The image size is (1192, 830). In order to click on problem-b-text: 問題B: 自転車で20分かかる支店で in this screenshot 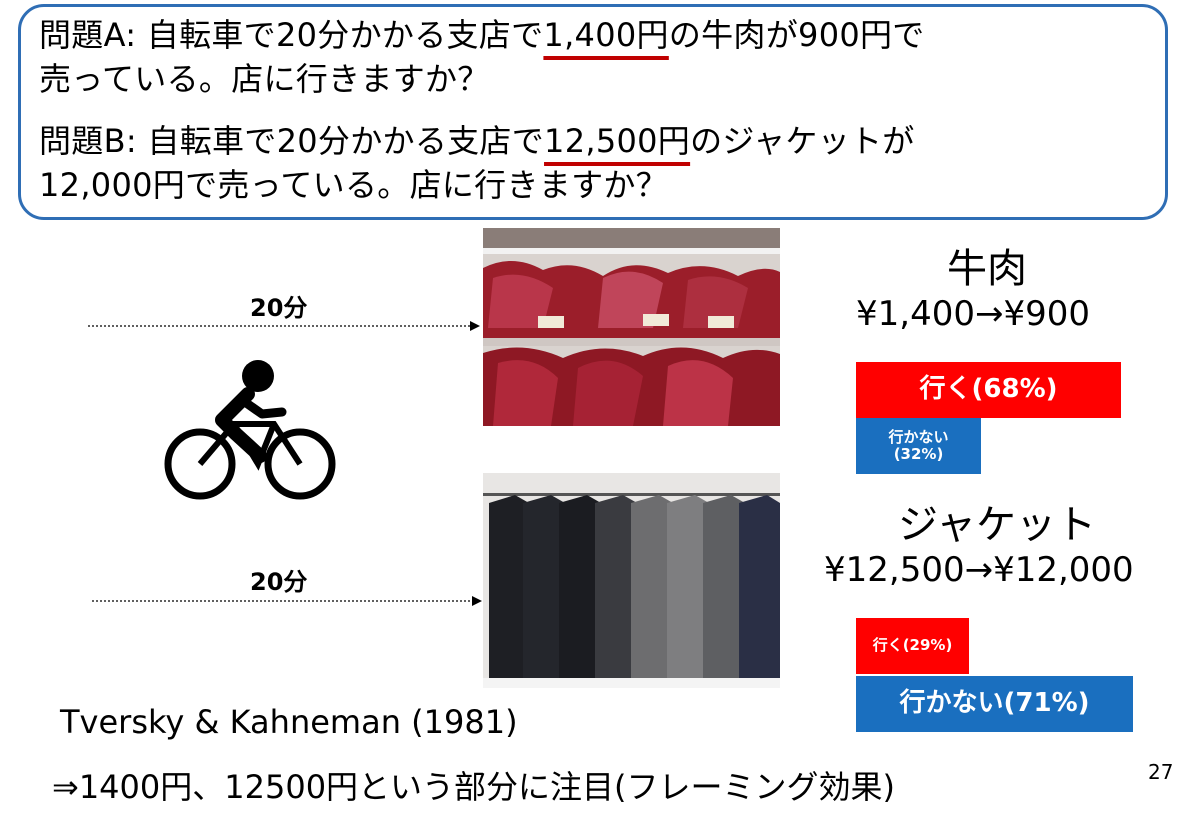, I will do `click(292, 141)`.